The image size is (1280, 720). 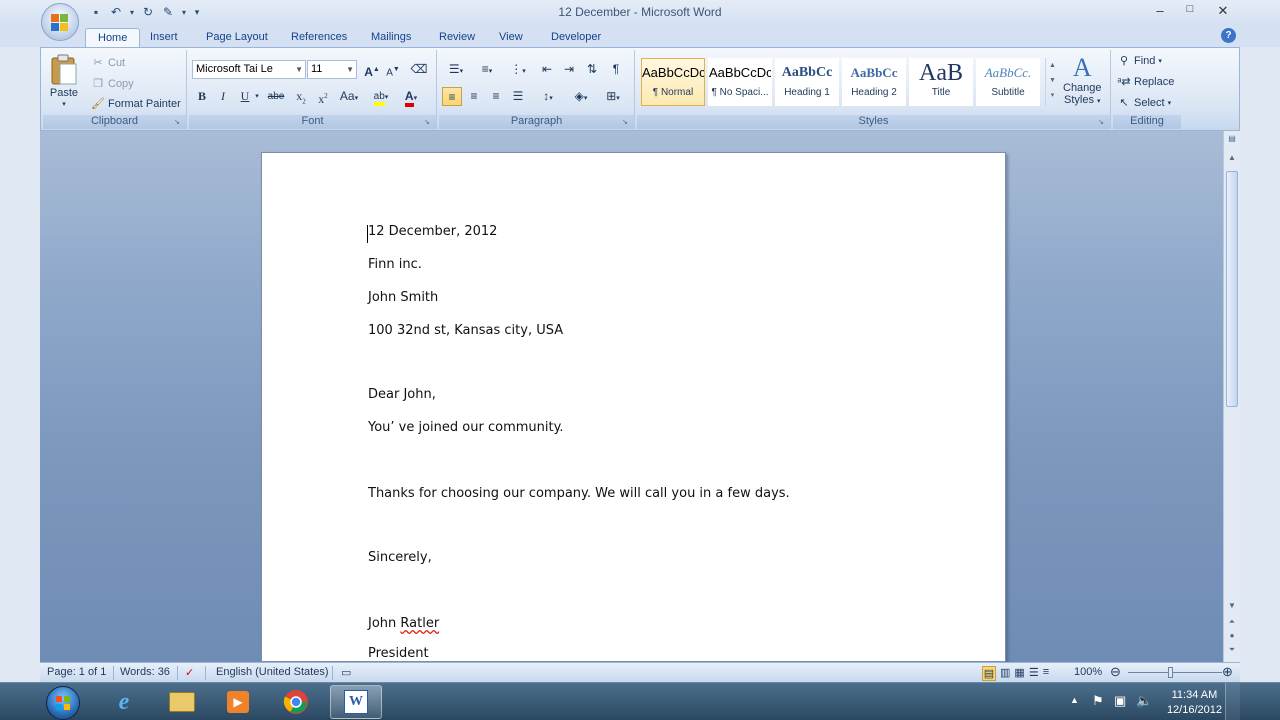 I want to click on select-button: ↖ Select ▾, so click(x=1144, y=103).